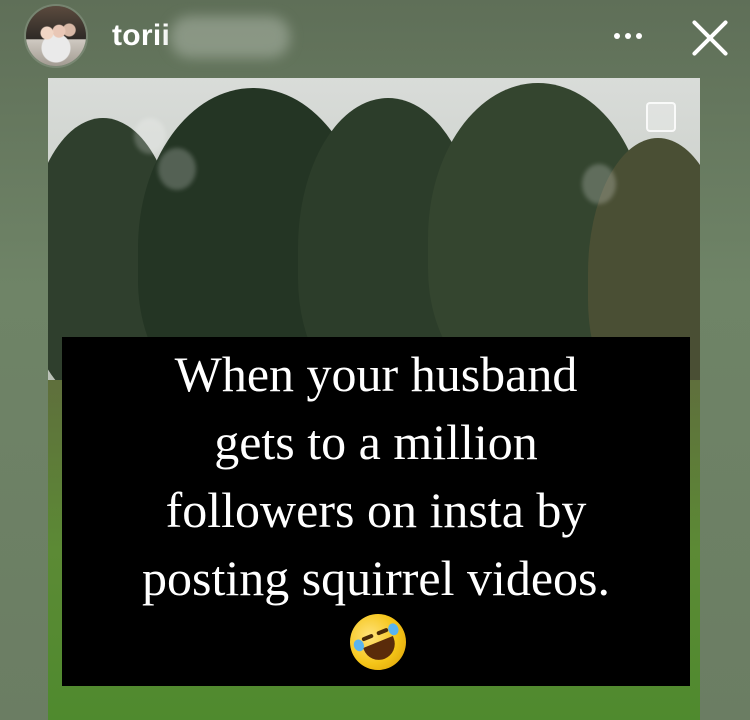 The image size is (750, 720). Describe the element at coordinates (141, 36) in the screenshot. I see `username: torii` at that location.